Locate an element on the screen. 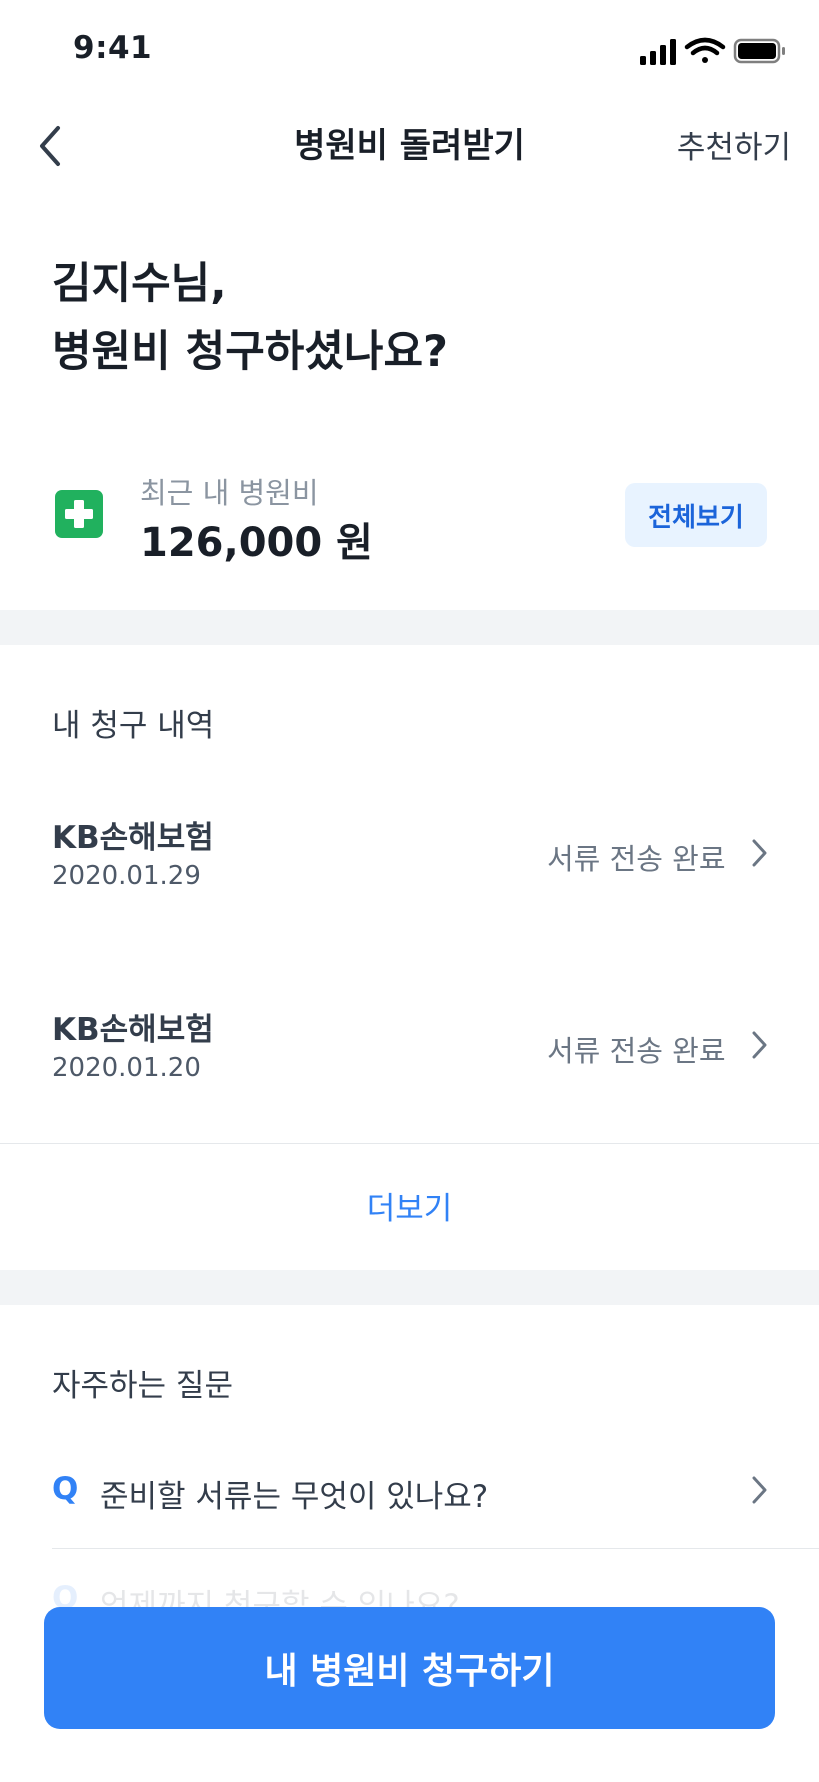  greeting-line2: 병원비 청구하셨나요? is located at coordinates (250, 352).